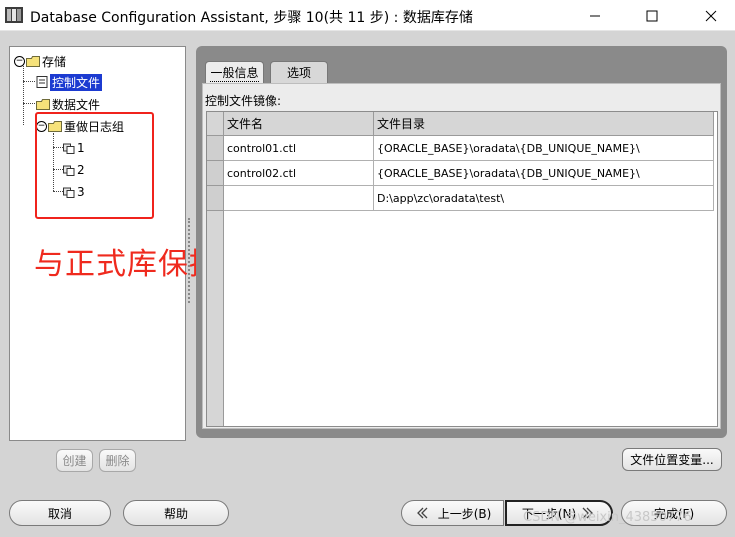  I want to click on maximize-button, so click(652, 15).